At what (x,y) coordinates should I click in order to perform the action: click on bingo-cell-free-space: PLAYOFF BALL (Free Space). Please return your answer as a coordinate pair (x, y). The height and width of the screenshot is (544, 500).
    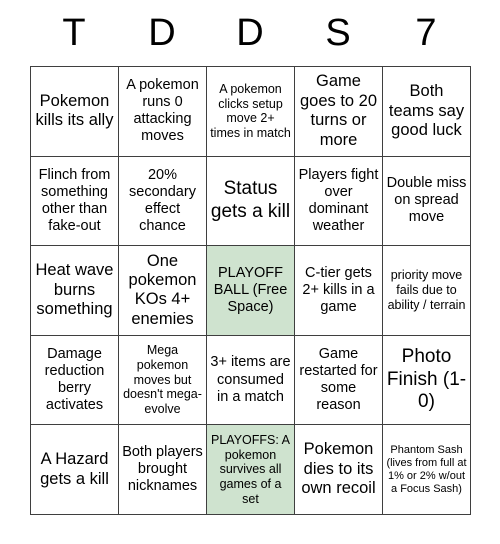
    Looking at the image, I should click on (251, 291).